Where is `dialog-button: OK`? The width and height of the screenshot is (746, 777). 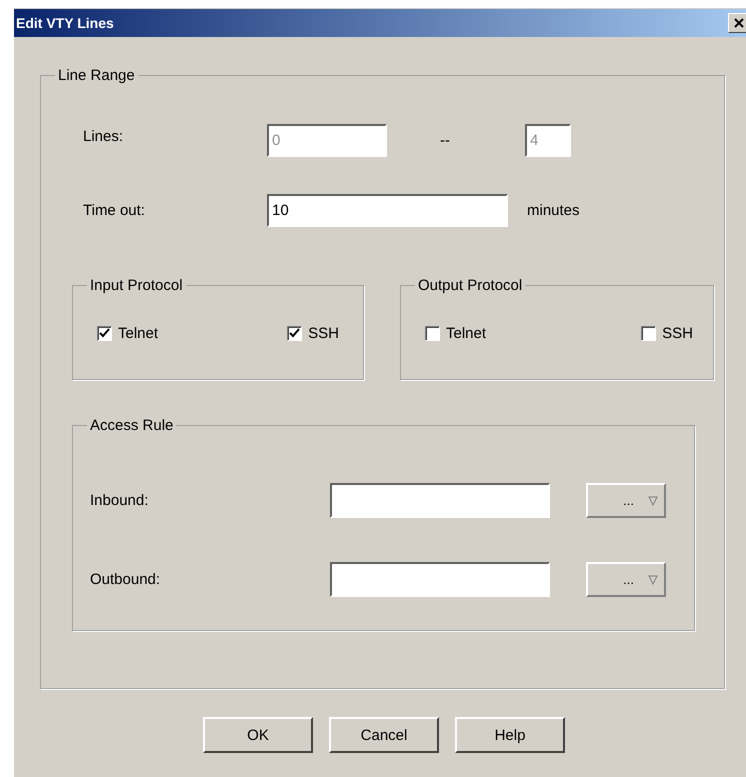 dialog-button: OK is located at coordinates (258, 735).